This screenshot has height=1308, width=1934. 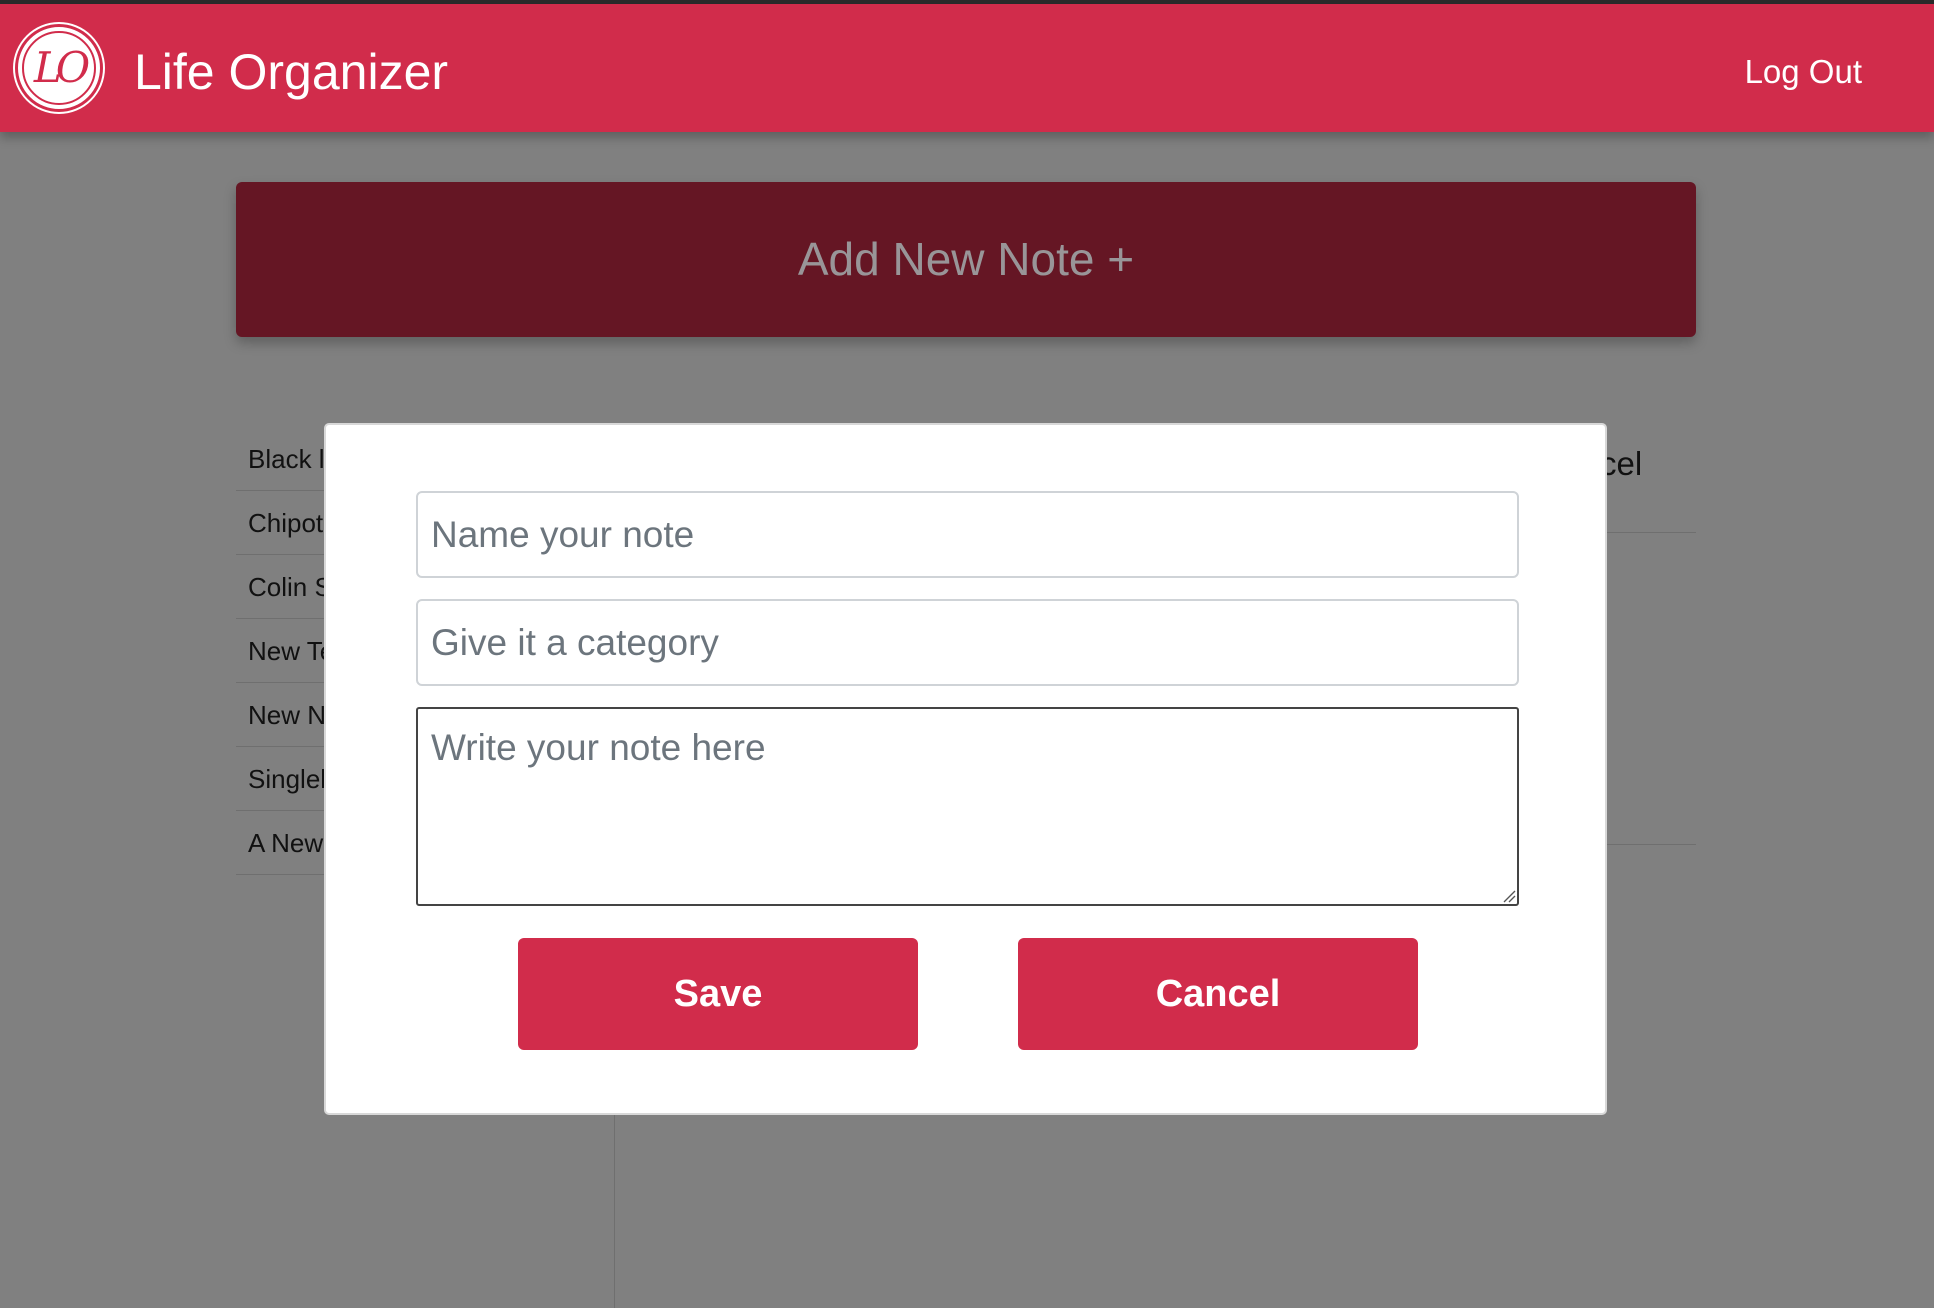 I want to click on column-divider, so click(x=614, y=1209).